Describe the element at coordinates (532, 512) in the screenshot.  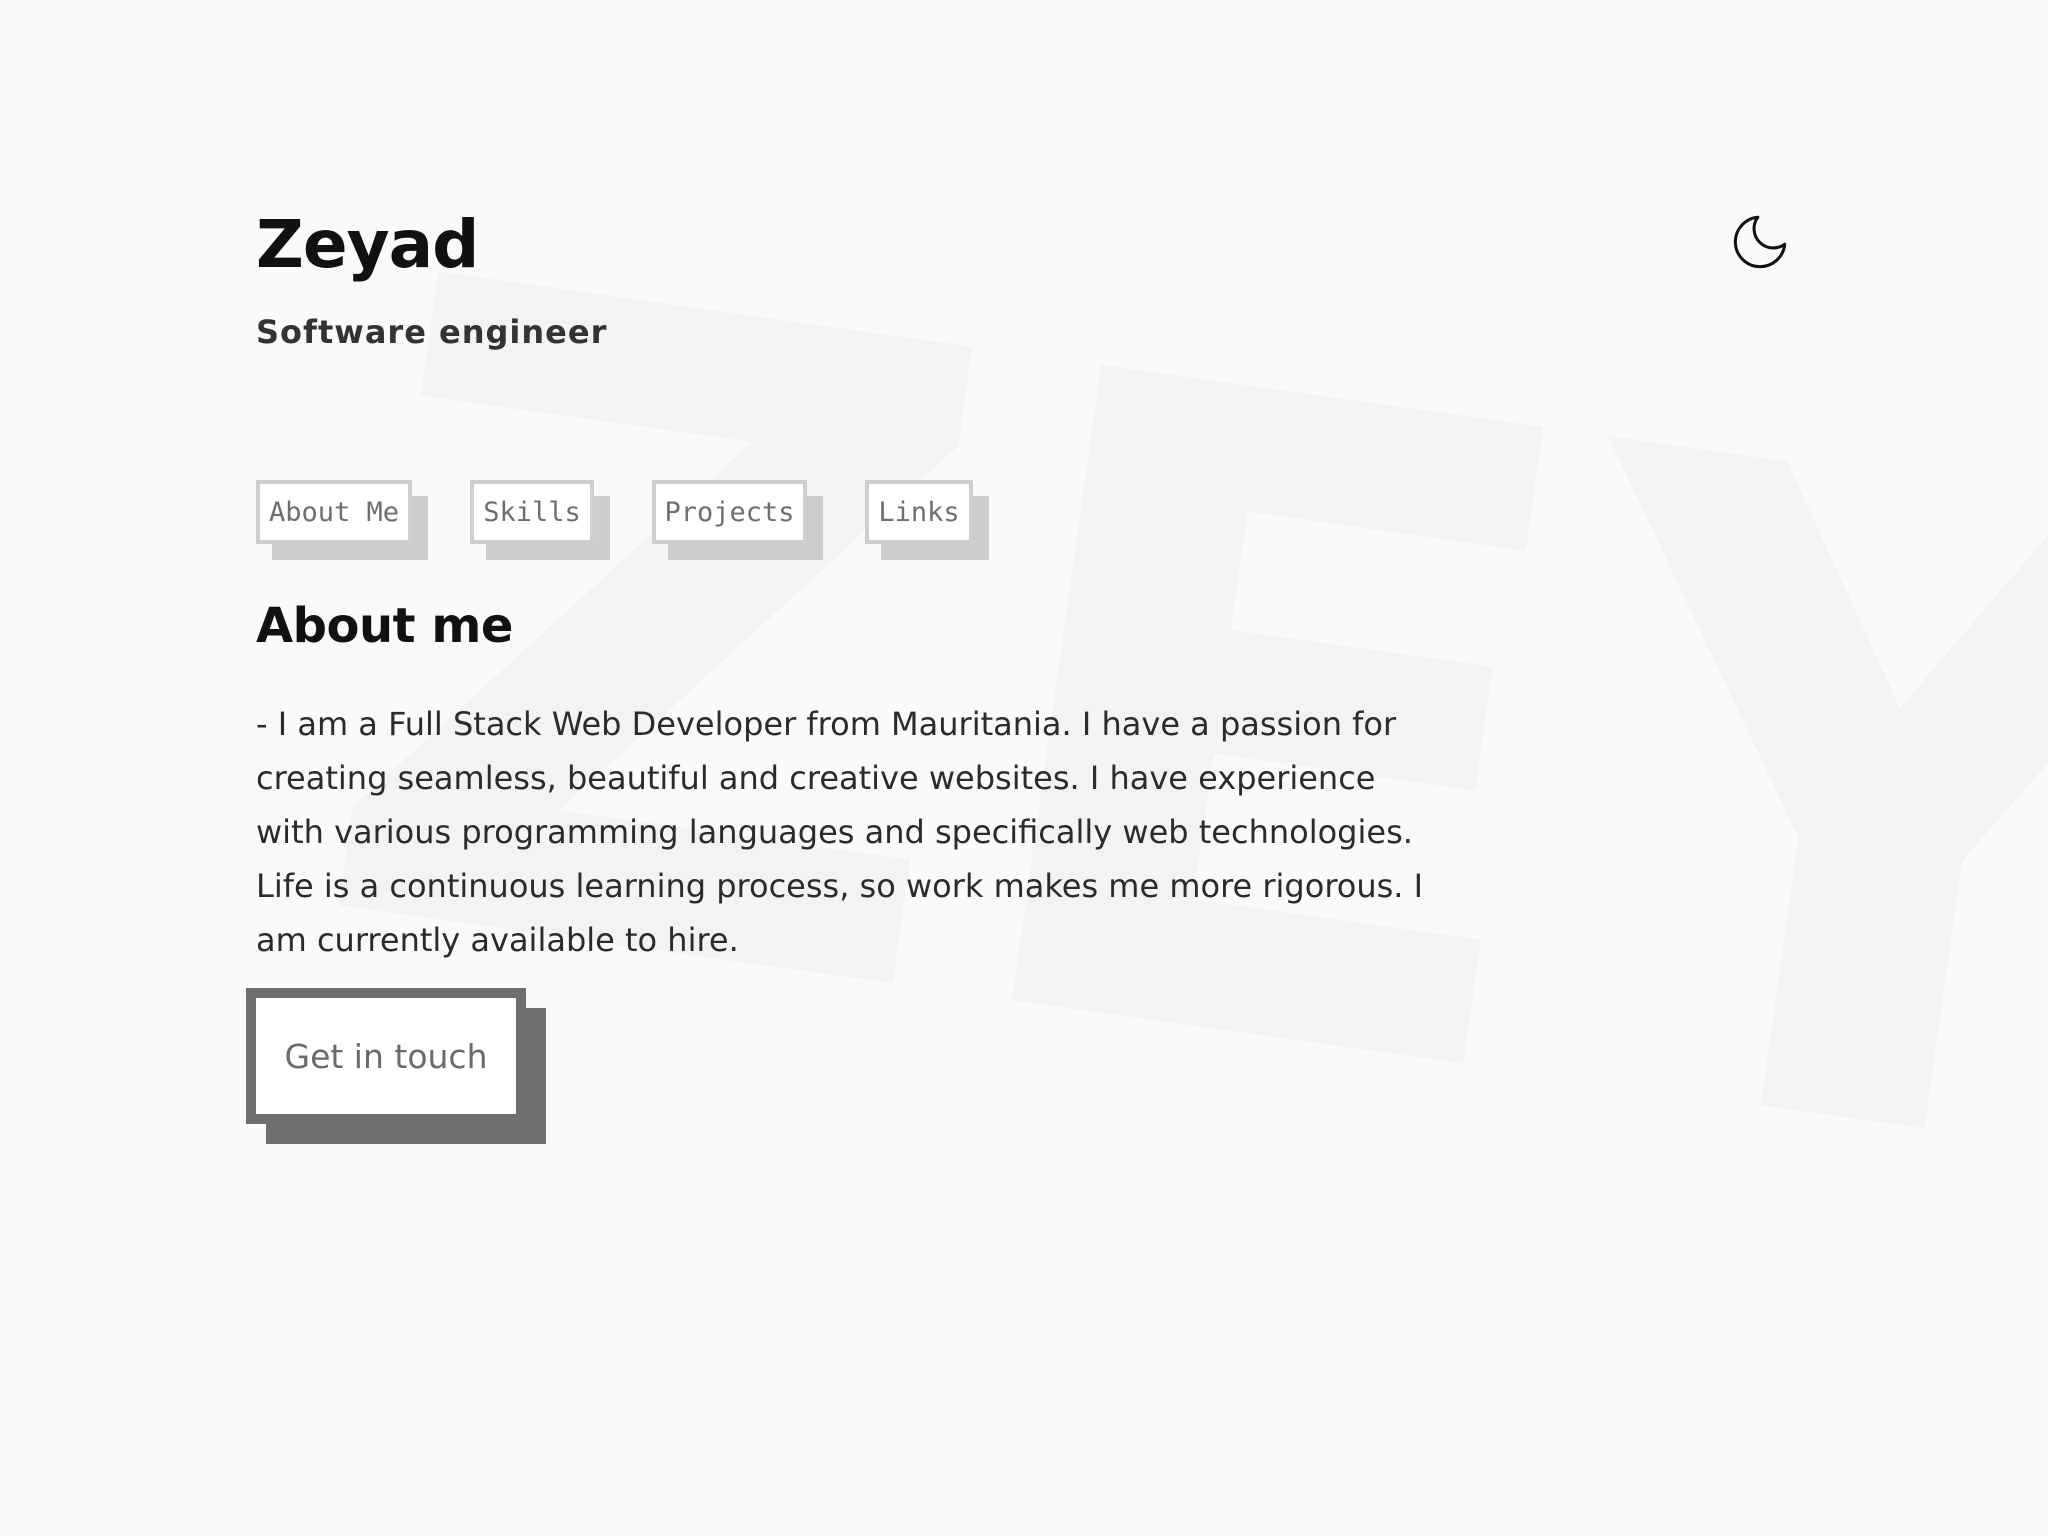
I see `nav-skills: Skills` at that location.